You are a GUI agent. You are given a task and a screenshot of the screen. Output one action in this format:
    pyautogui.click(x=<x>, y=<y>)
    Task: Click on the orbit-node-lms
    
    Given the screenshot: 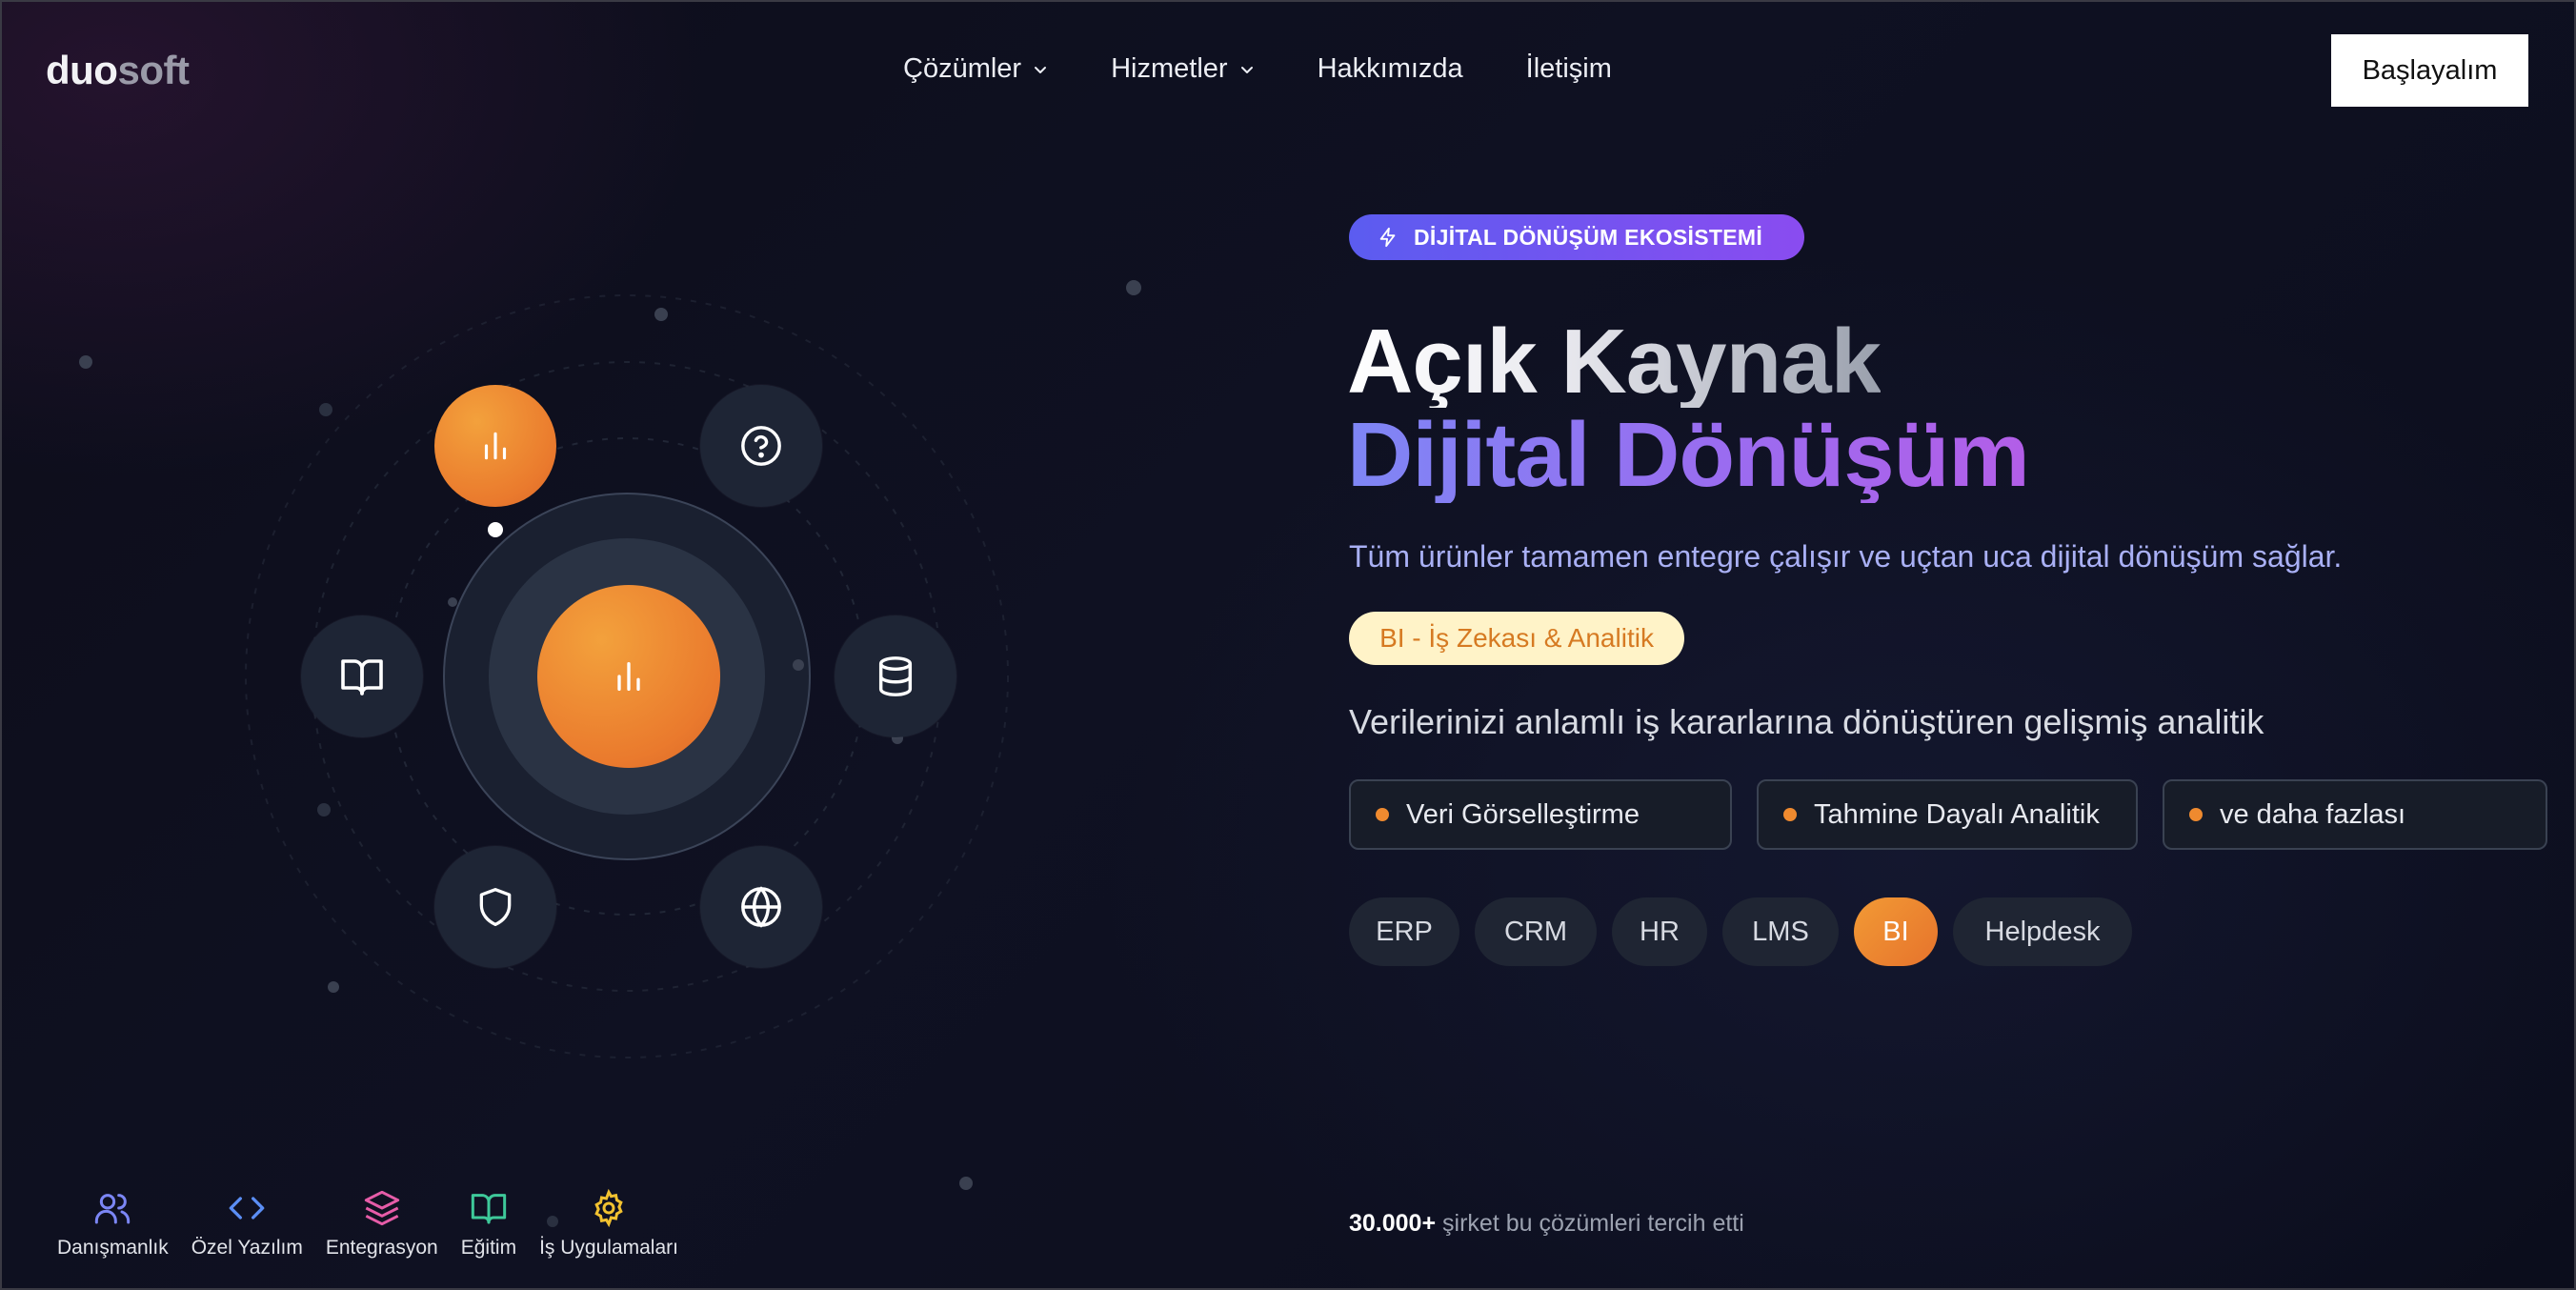 What is the action you would take?
    pyautogui.click(x=362, y=676)
    